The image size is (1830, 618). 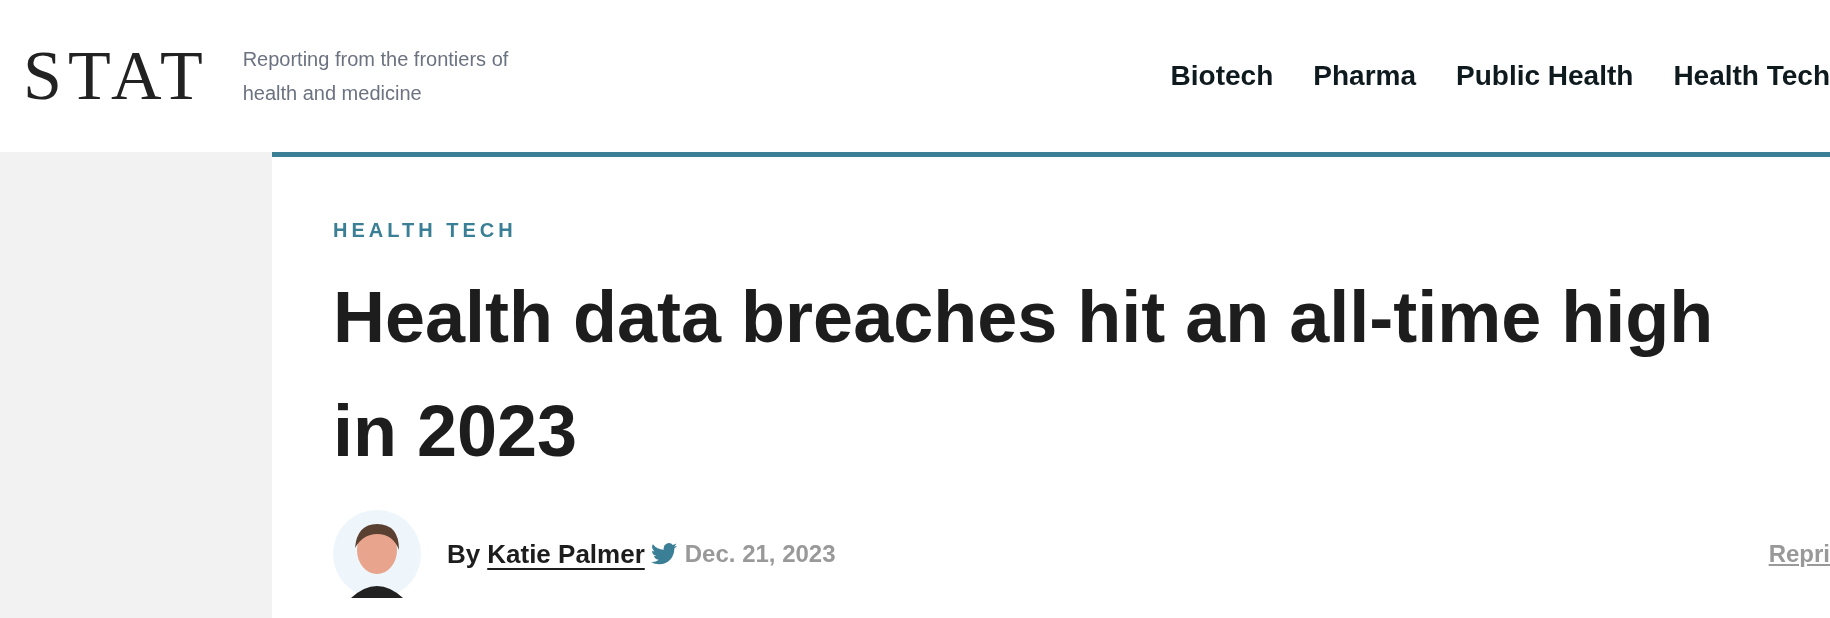 What do you see at coordinates (116, 76) in the screenshot?
I see `site-logo: STAT` at bounding box center [116, 76].